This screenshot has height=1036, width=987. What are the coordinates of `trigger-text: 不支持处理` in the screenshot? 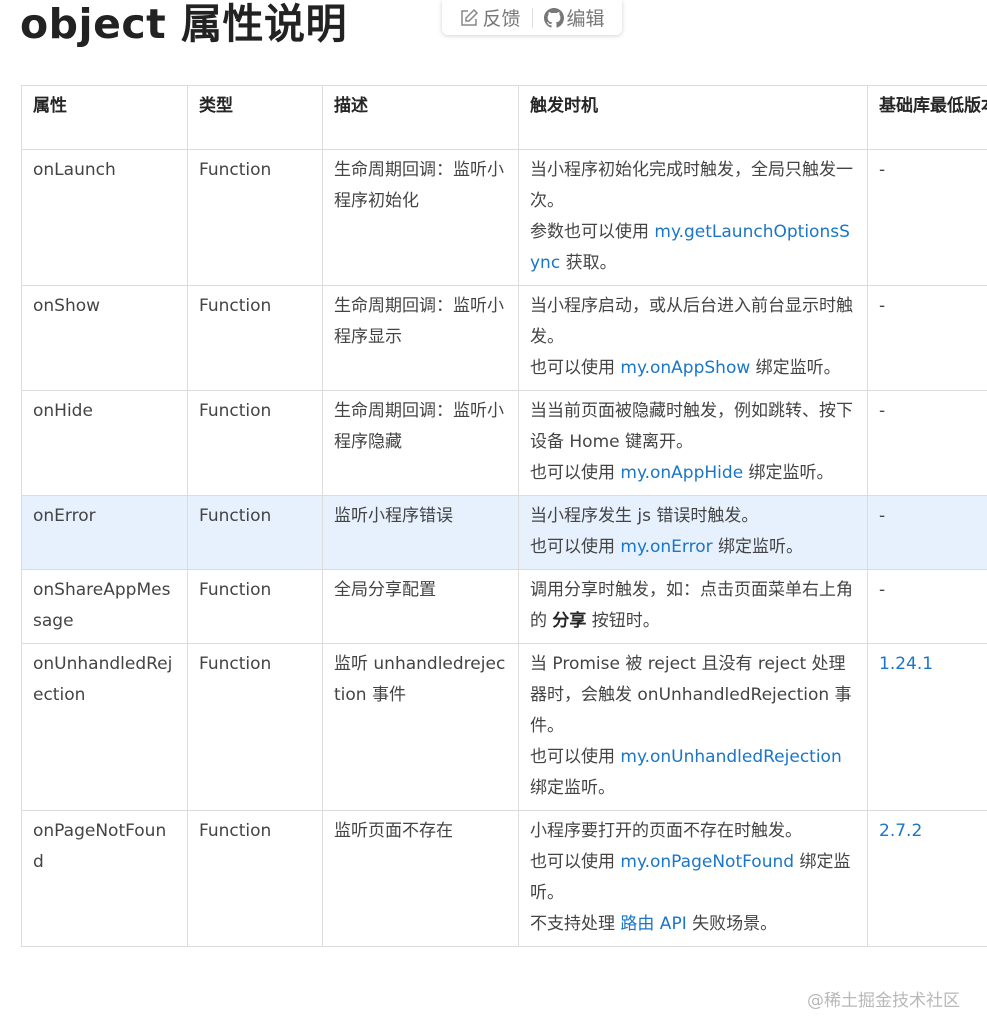 It's located at (575, 924).